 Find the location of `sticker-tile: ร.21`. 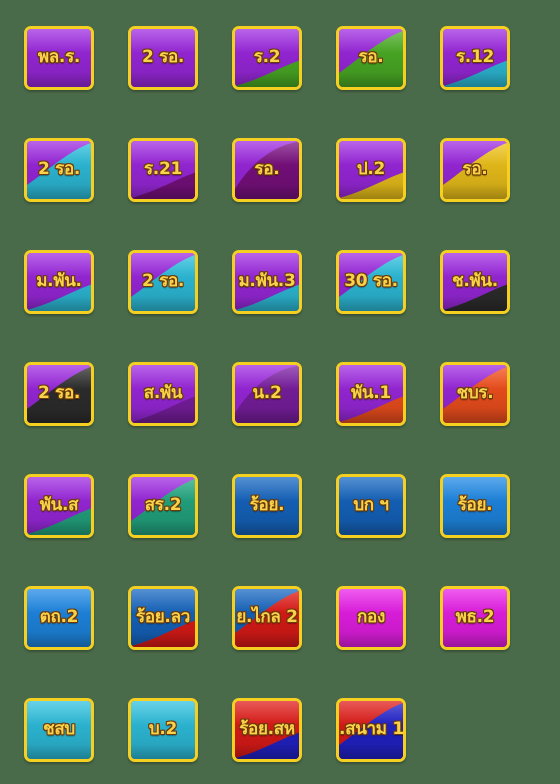

sticker-tile: ร.21 is located at coordinates (163, 170).